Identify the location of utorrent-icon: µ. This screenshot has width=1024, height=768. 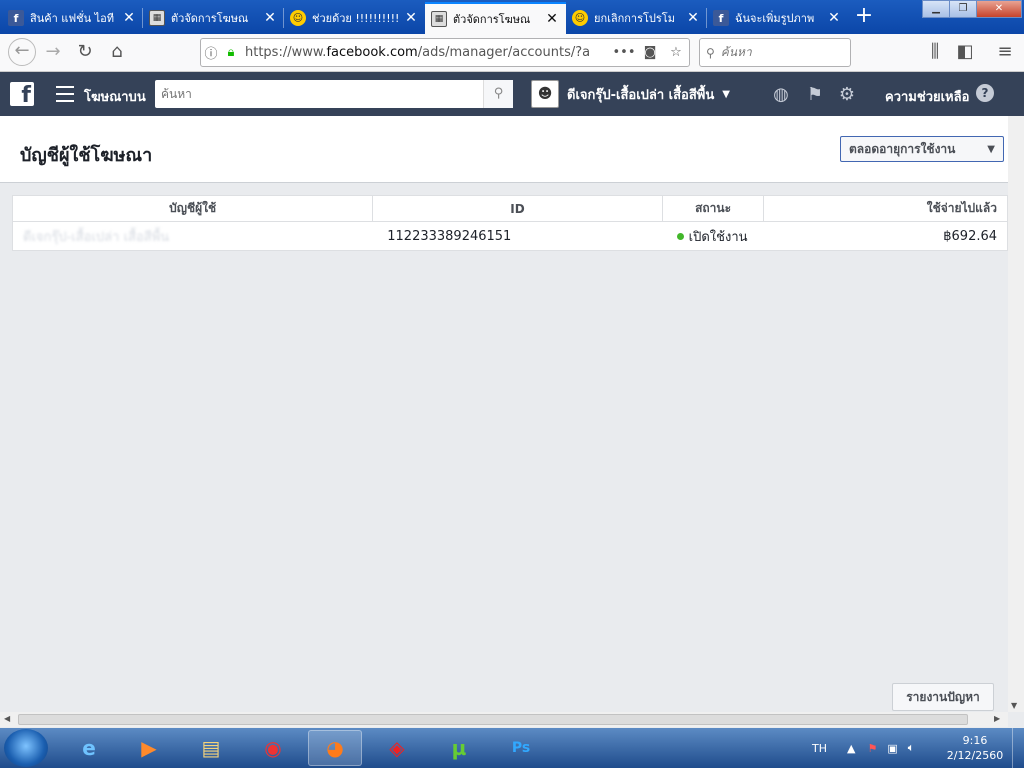
(459, 748).